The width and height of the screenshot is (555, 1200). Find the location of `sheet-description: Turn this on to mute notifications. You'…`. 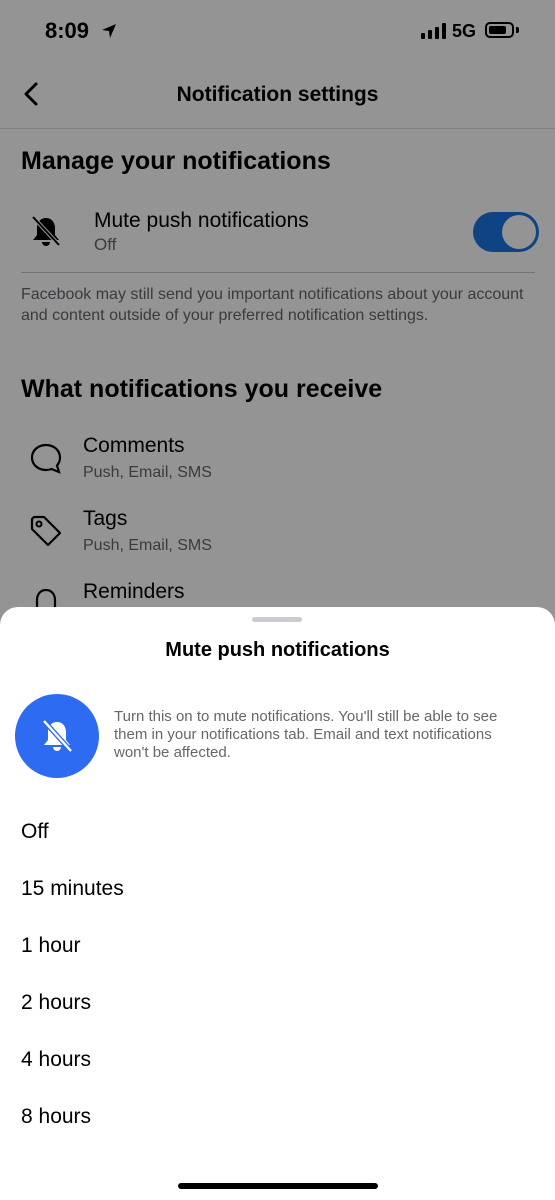

sheet-description: Turn this on to mute notifications. You'… is located at coordinates (306, 734).